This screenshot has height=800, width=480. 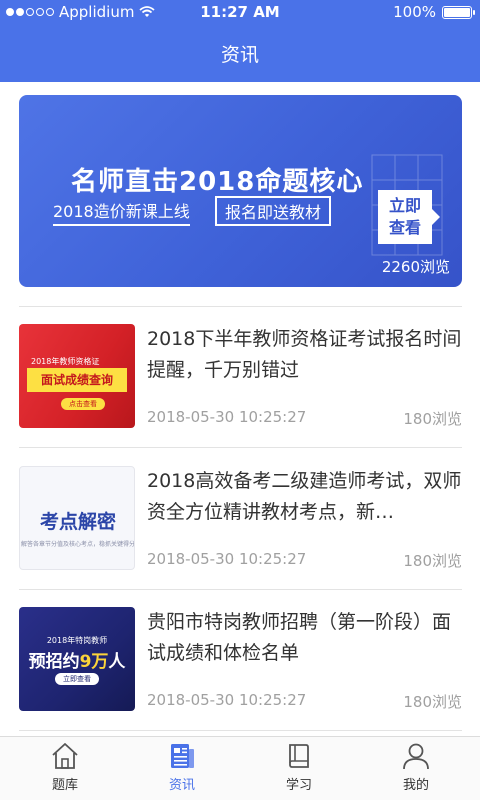 I want to click on battery-level, so click(x=457, y=12).